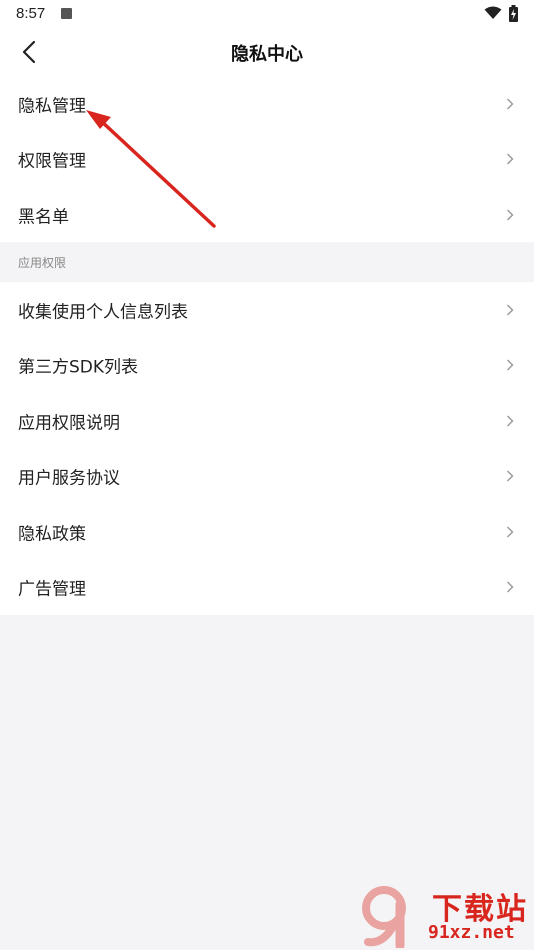 This screenshot has height=950, width=534. I want to click on row-label: 隐私政策, so click(52, 534).